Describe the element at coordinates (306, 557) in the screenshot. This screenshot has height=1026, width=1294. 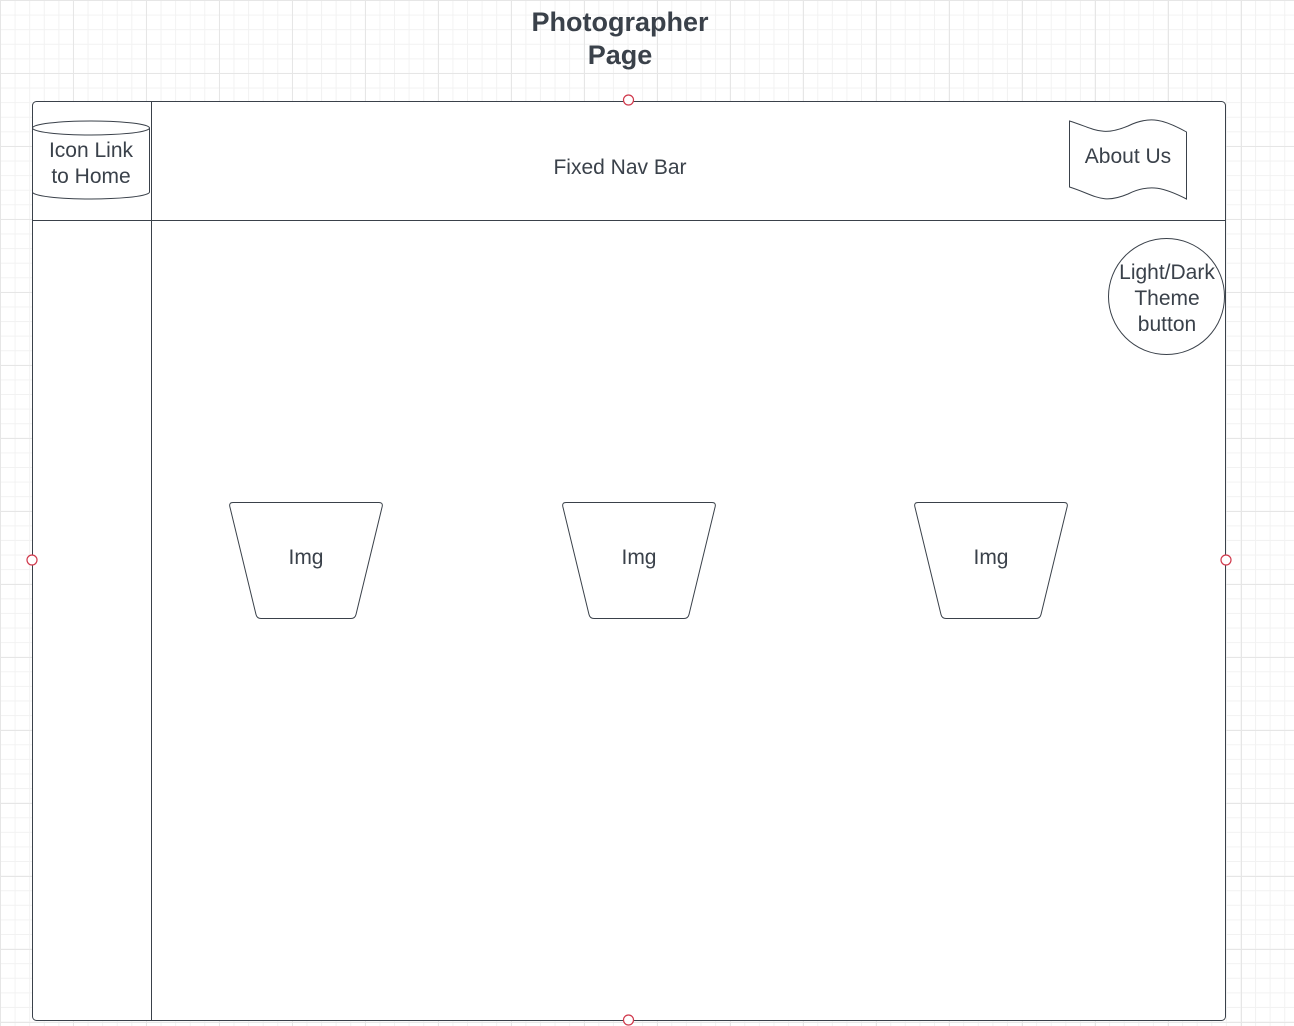
I see `image-label-1: Img` at that location.